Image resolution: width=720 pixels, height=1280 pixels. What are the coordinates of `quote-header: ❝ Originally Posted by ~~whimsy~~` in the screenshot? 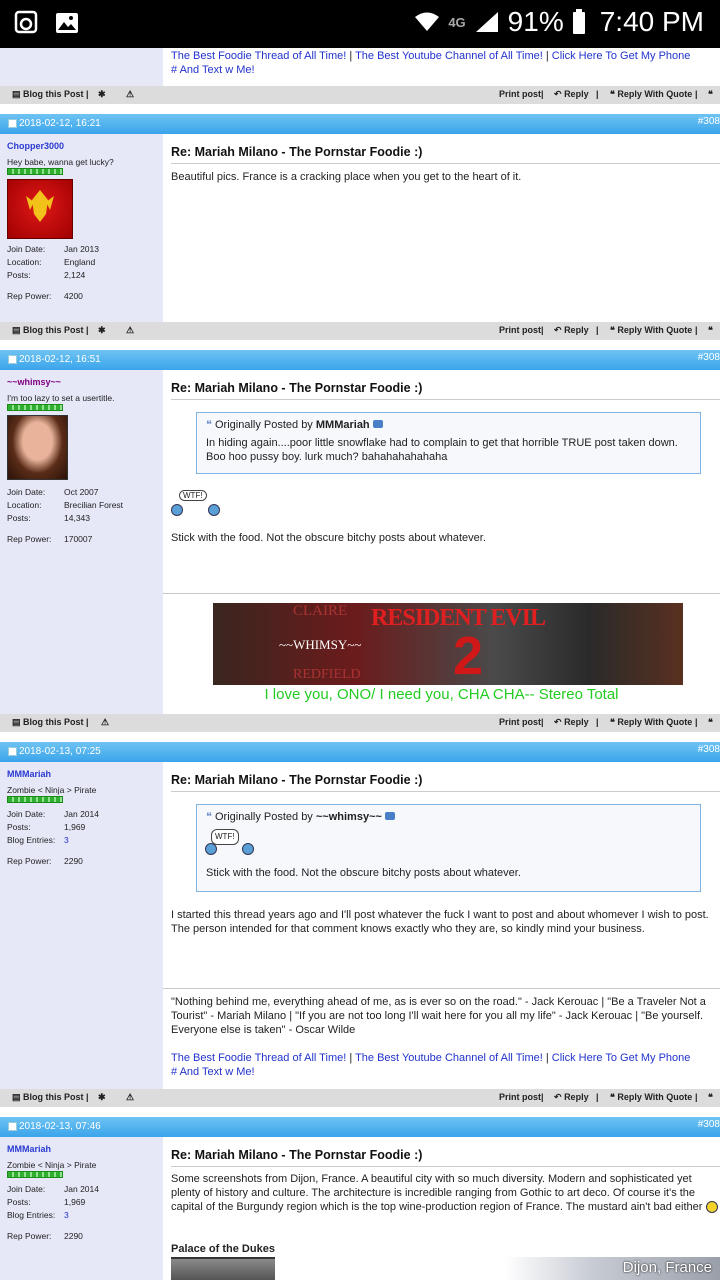 It's located at (300, 817).